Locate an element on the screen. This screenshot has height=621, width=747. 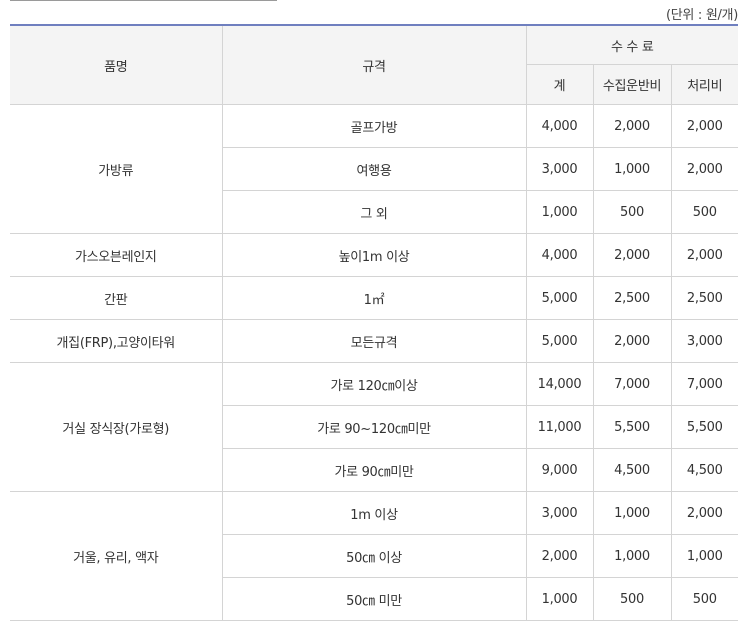
spec-cell: 가로 90㎝미만 is located at coordinates (374, 470).